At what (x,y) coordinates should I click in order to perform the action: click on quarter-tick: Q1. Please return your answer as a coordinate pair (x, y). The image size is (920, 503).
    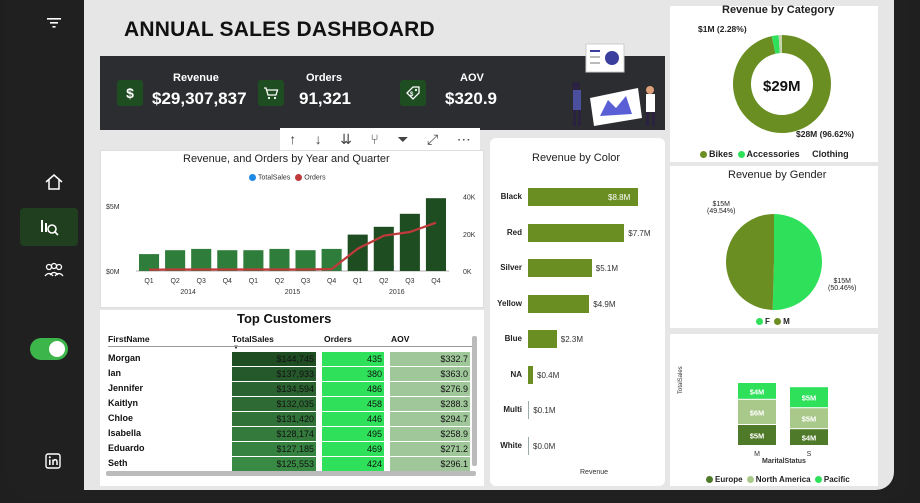
    Looking at the image, I should click on (148, 281).